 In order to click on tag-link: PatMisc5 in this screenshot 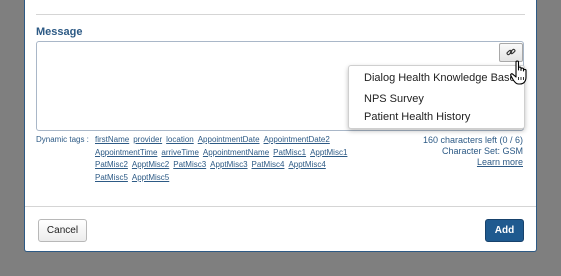, I will do `click(111, 177)`.